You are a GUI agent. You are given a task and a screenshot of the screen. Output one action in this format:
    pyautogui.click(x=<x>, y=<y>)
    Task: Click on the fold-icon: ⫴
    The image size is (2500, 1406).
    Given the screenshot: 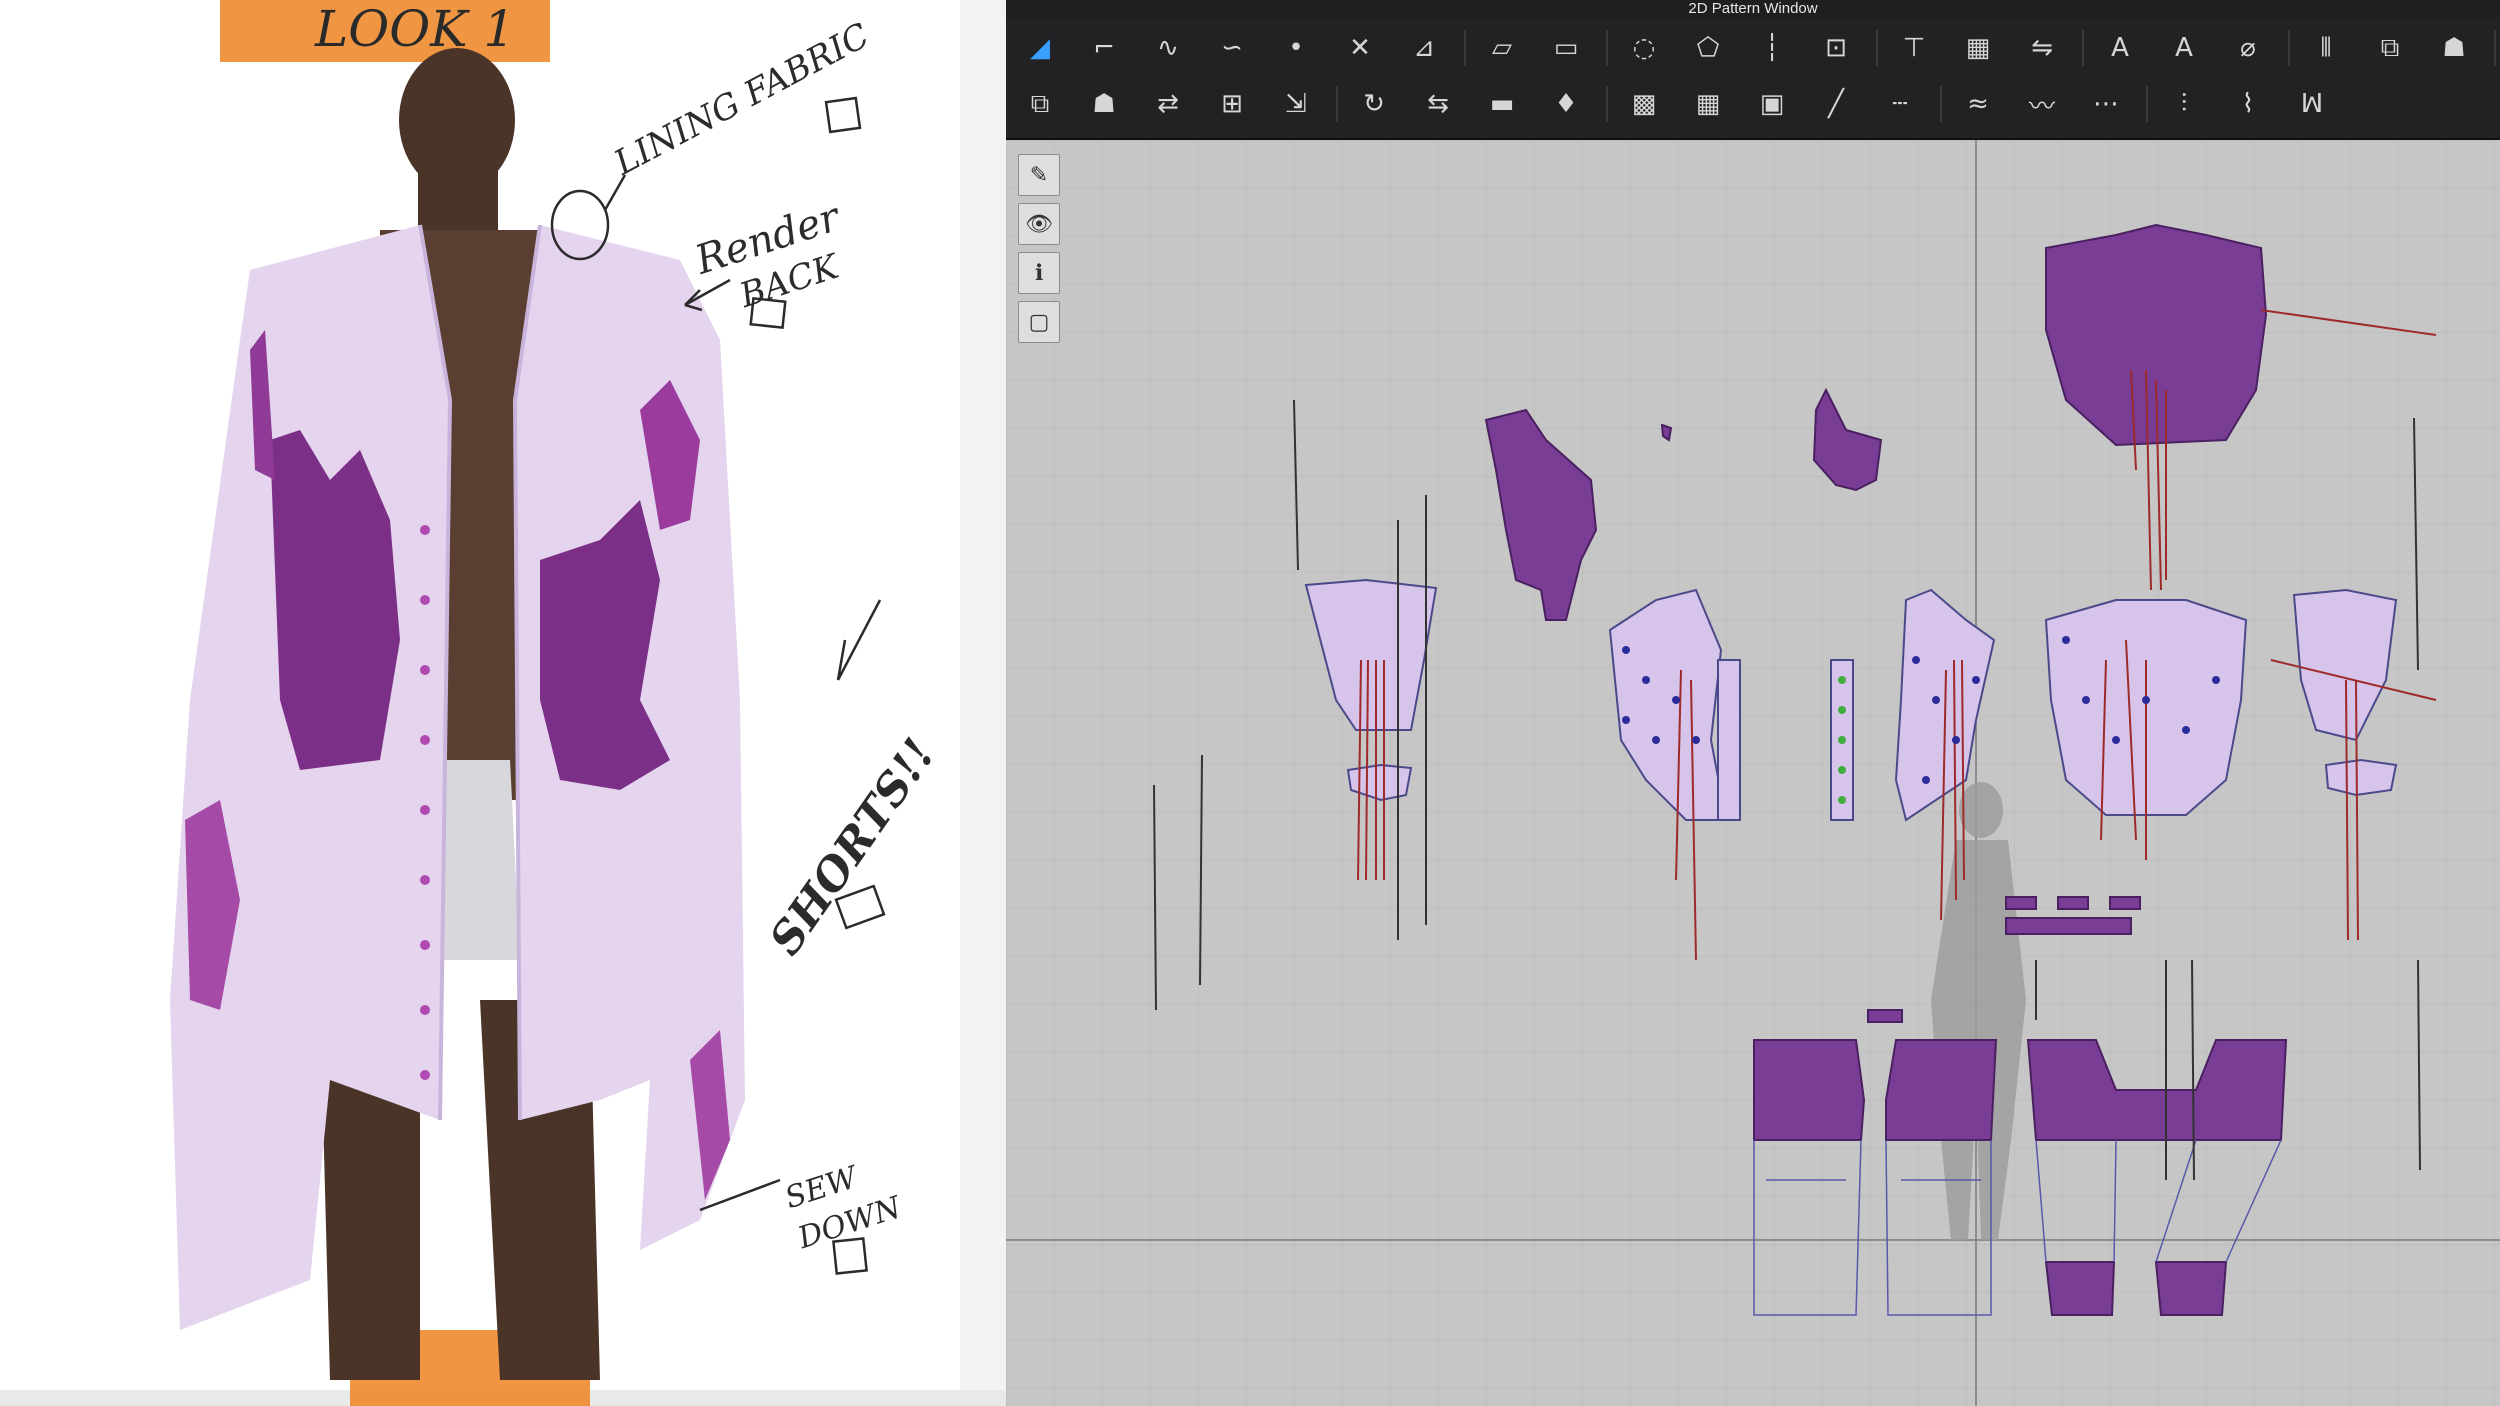 What is the action you would take?
    pyautogui.click(x=2326, y=48)
    